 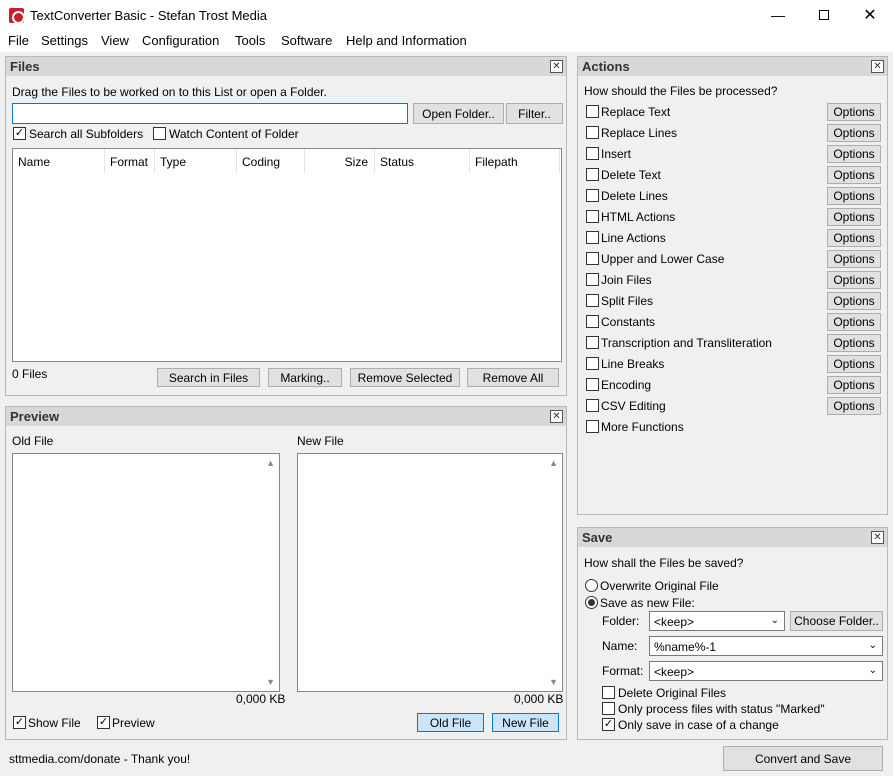 I want to click on menu-help: Help and Information, so click(x=406, y=40).